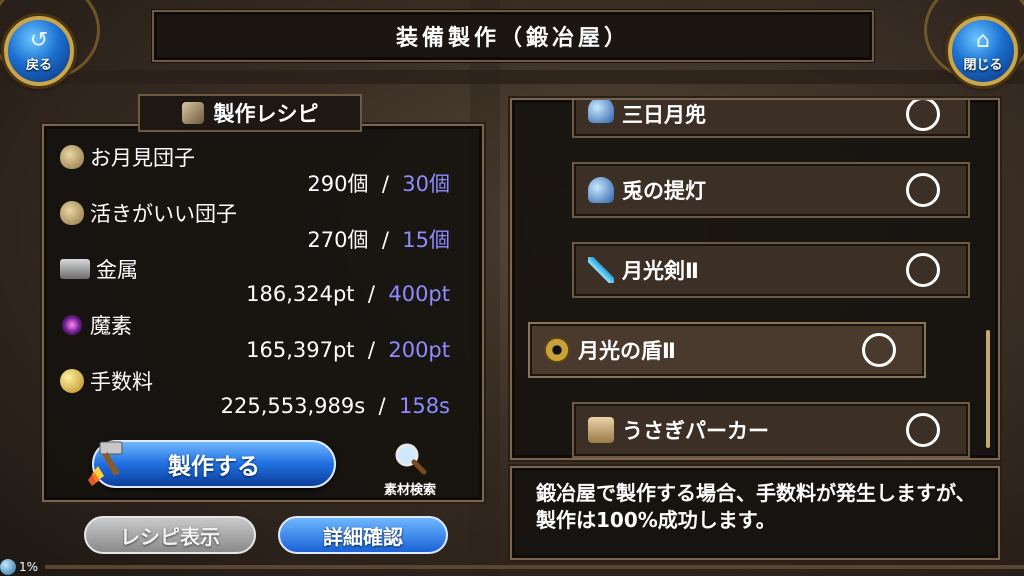 This screenshot has height=576, width=1024. Describe the element at coordinates (293, 406) in the screenshot. I see `material-have: 225,553,989s` at that location.